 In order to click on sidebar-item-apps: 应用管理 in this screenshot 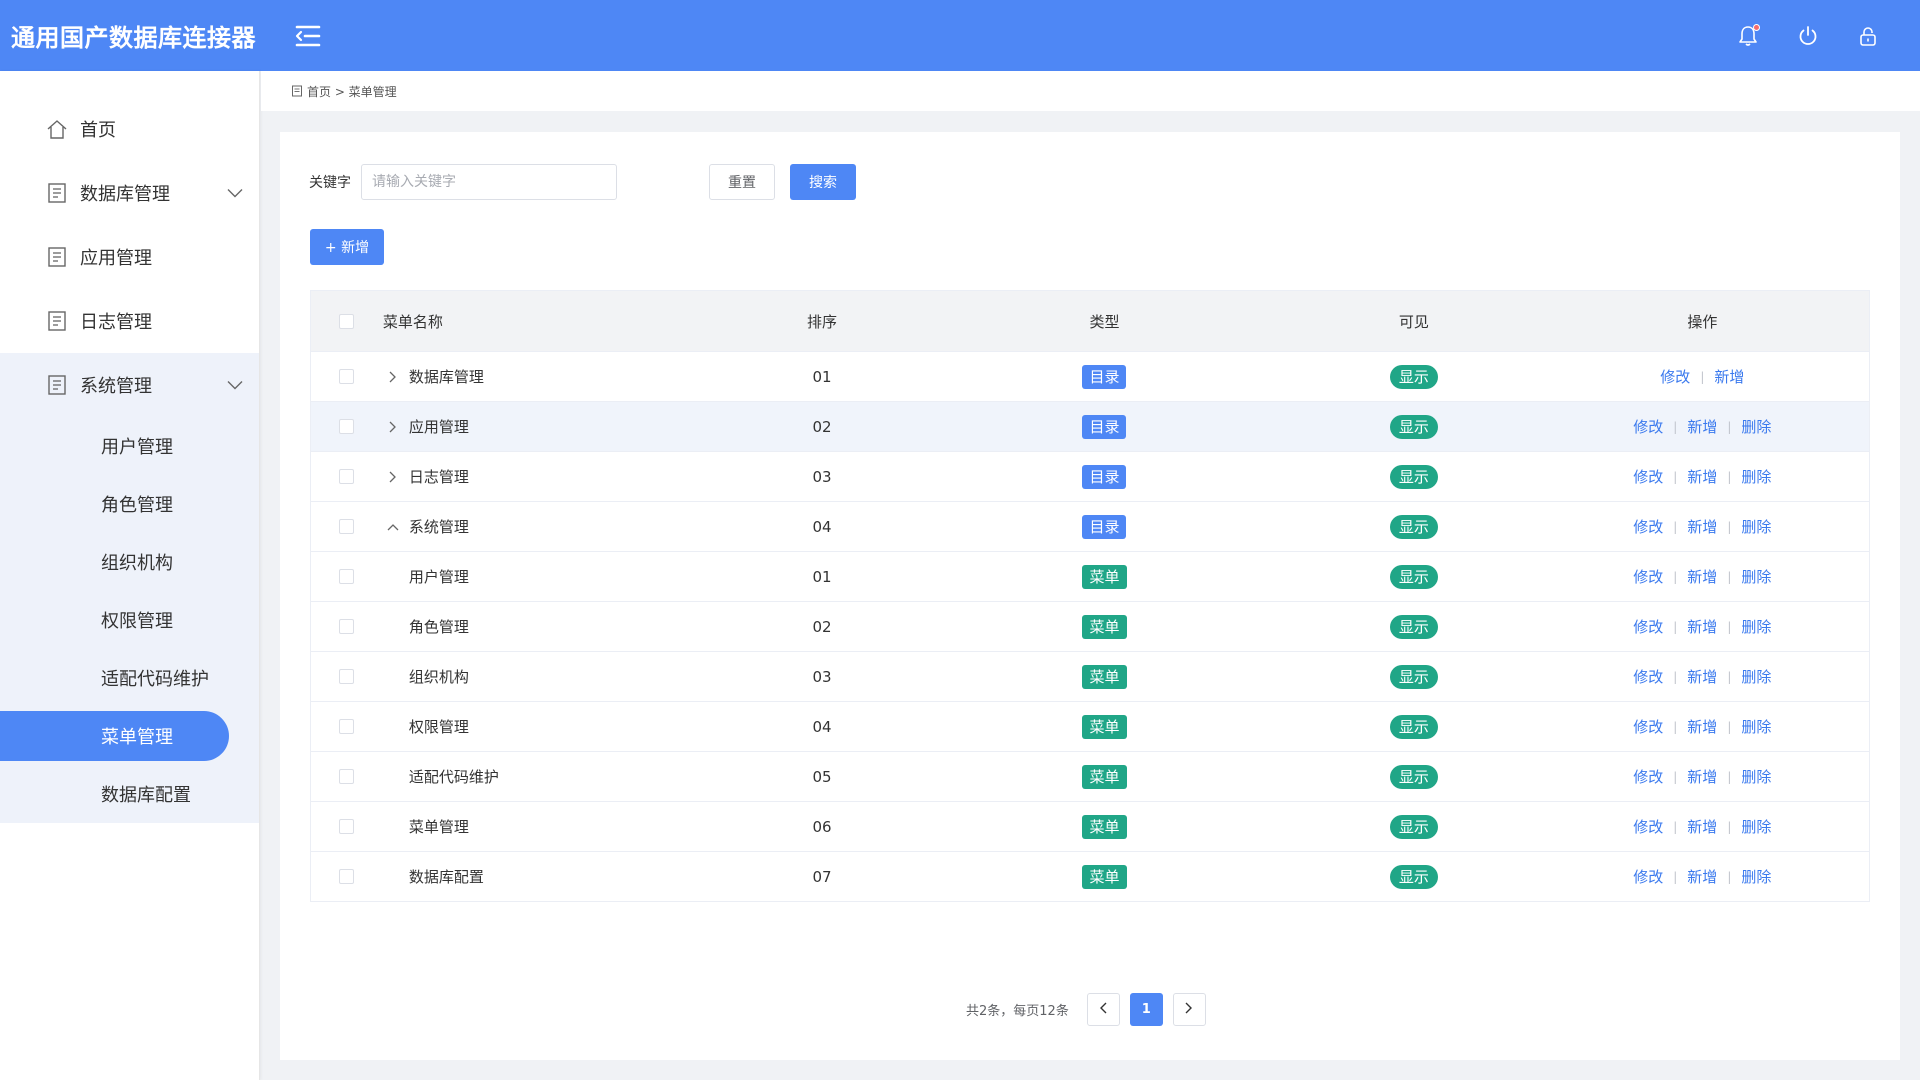, I will do `click(129, 257)`.